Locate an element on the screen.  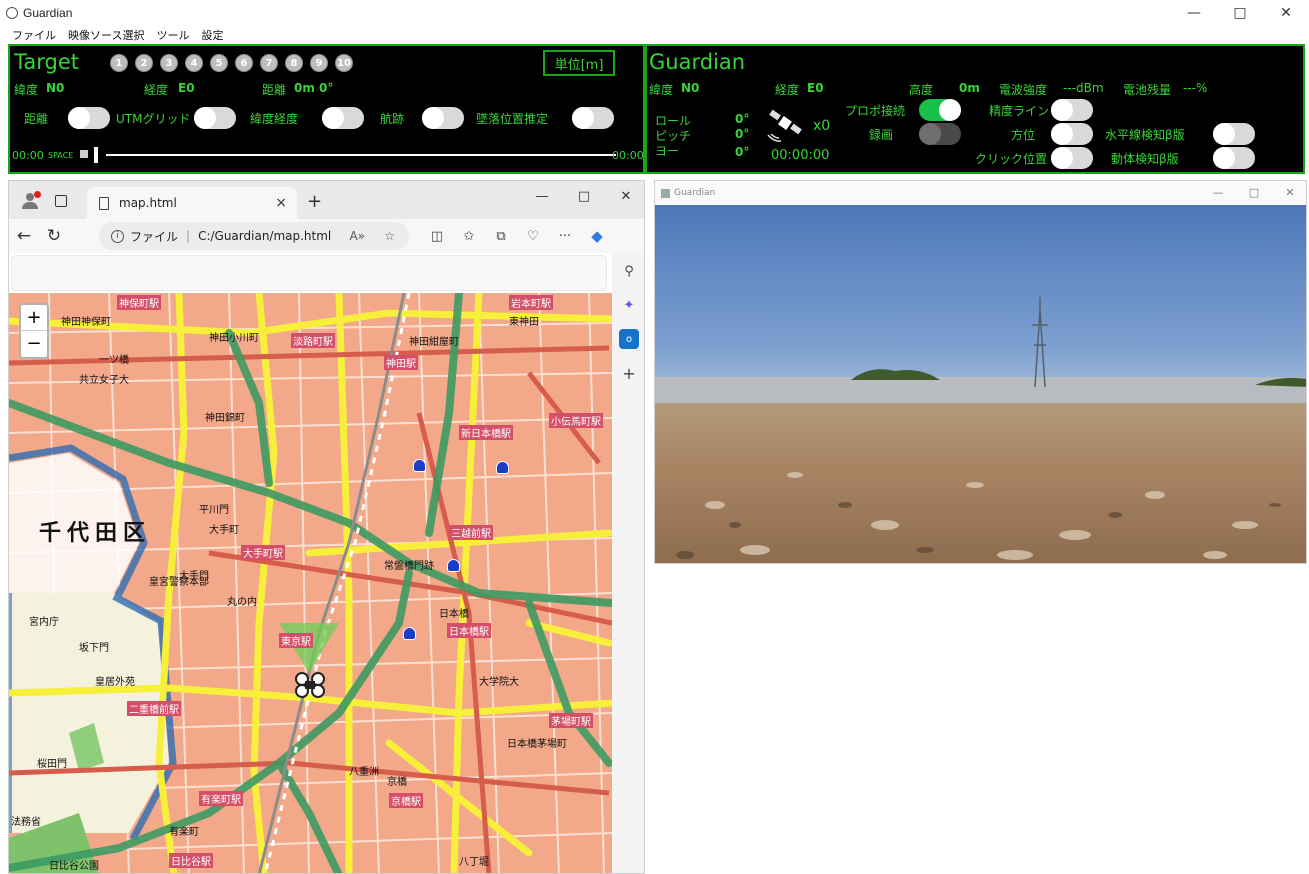
precision-line-toggle is located at coordinates (1072, 110).